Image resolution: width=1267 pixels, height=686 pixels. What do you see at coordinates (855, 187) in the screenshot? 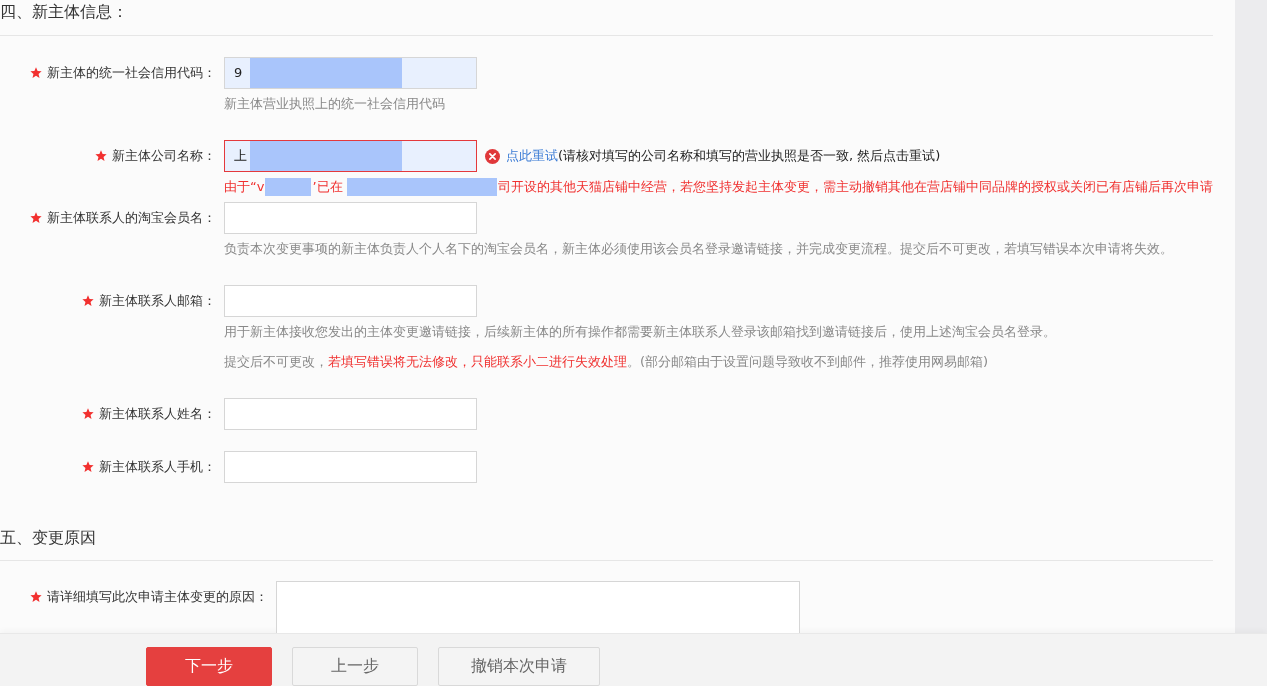
I see `error-text: 司开设的其他天猫店铺中经营，若您坚持发起主体变更，需主动撤销其他在营店铺中同品牌的授权或关闭已有店铺后再次申请` at bounding box center [855, 187].